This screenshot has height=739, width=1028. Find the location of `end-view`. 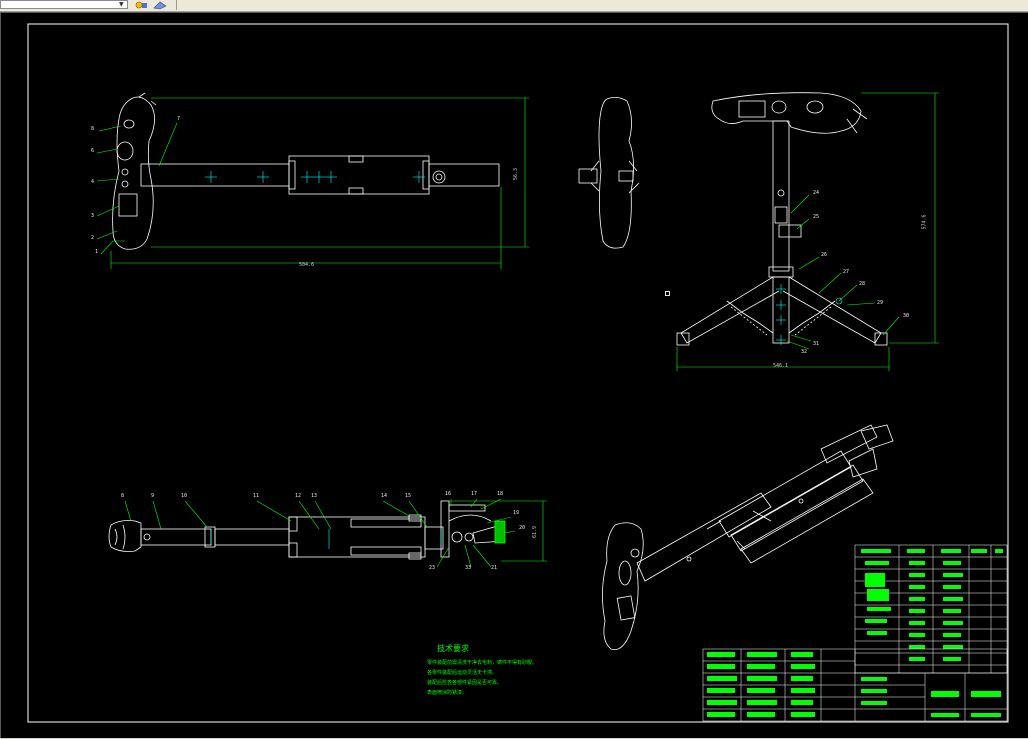

end-view is located at coordinates (609, 173).